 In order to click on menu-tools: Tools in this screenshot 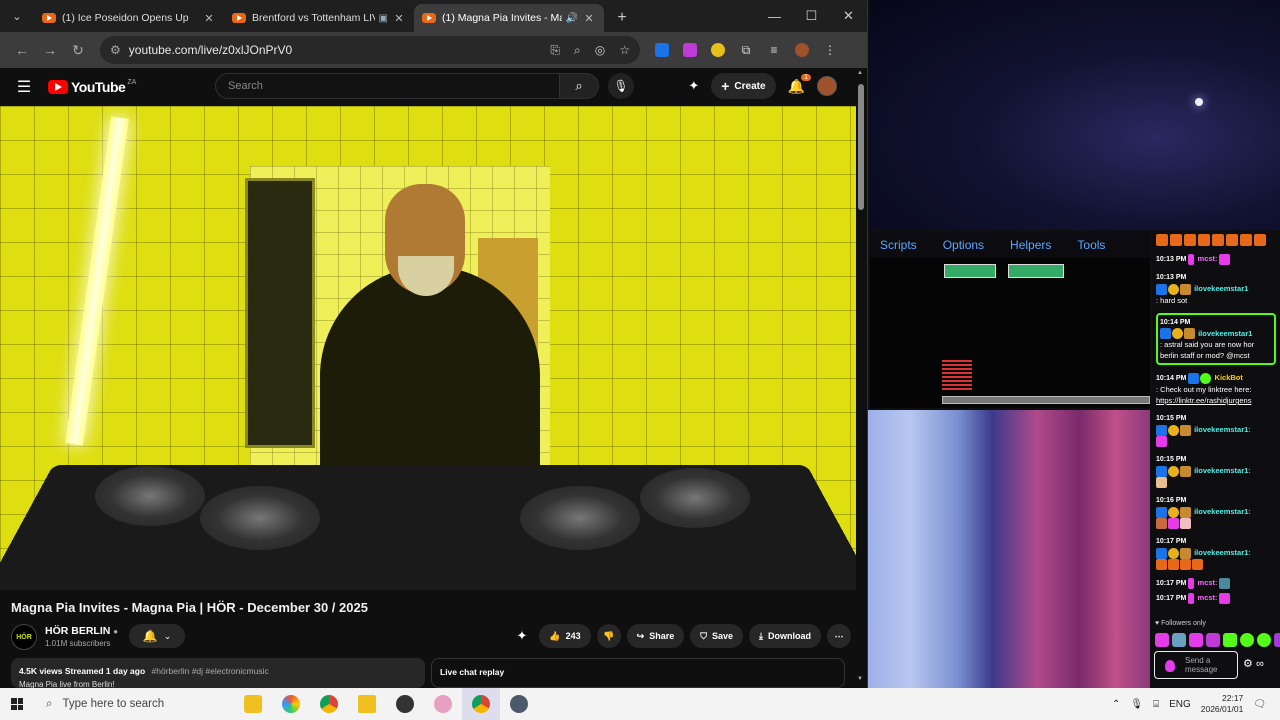, I will do `click(1091, 245)`.